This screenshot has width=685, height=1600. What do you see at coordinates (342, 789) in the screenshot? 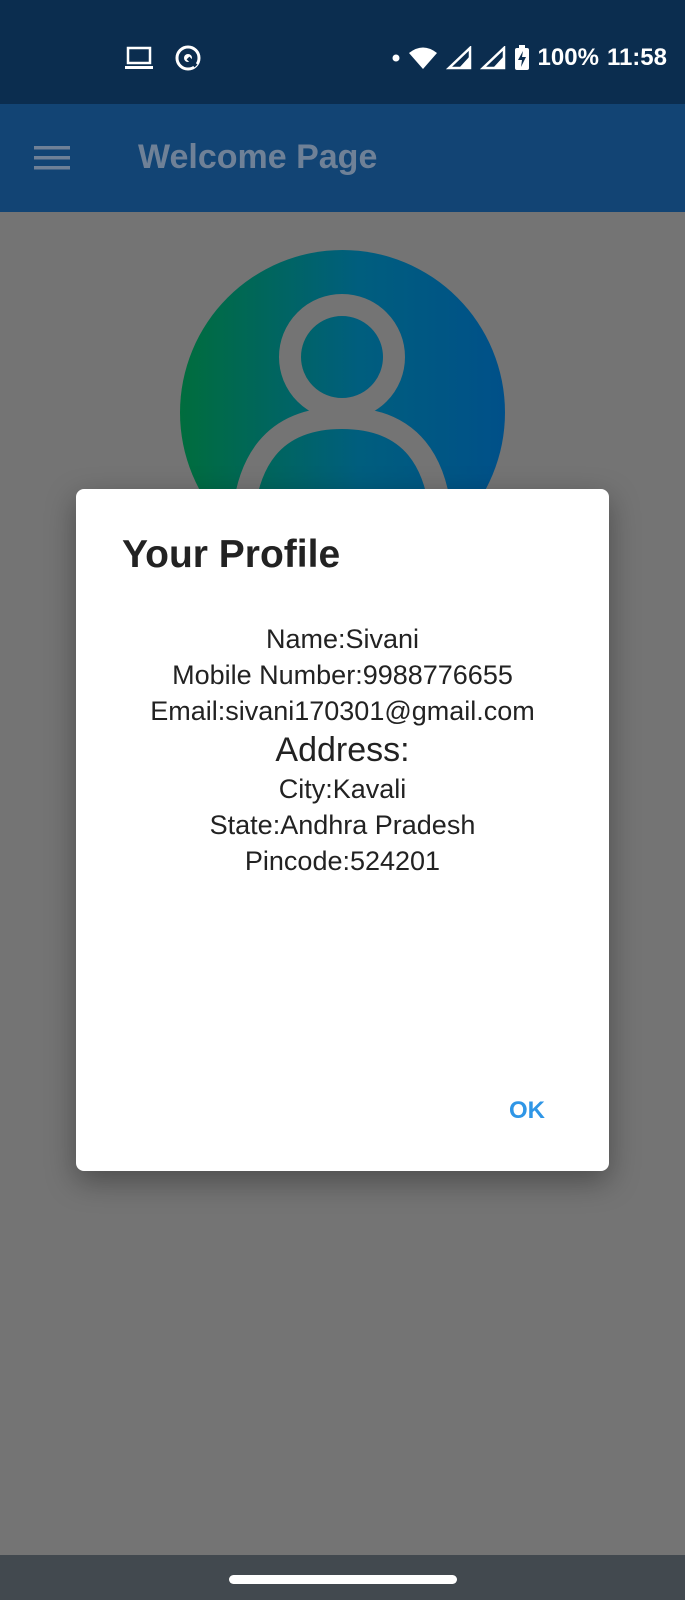
I see `city-text: City:Kavali` at bounding box center [342, 789].